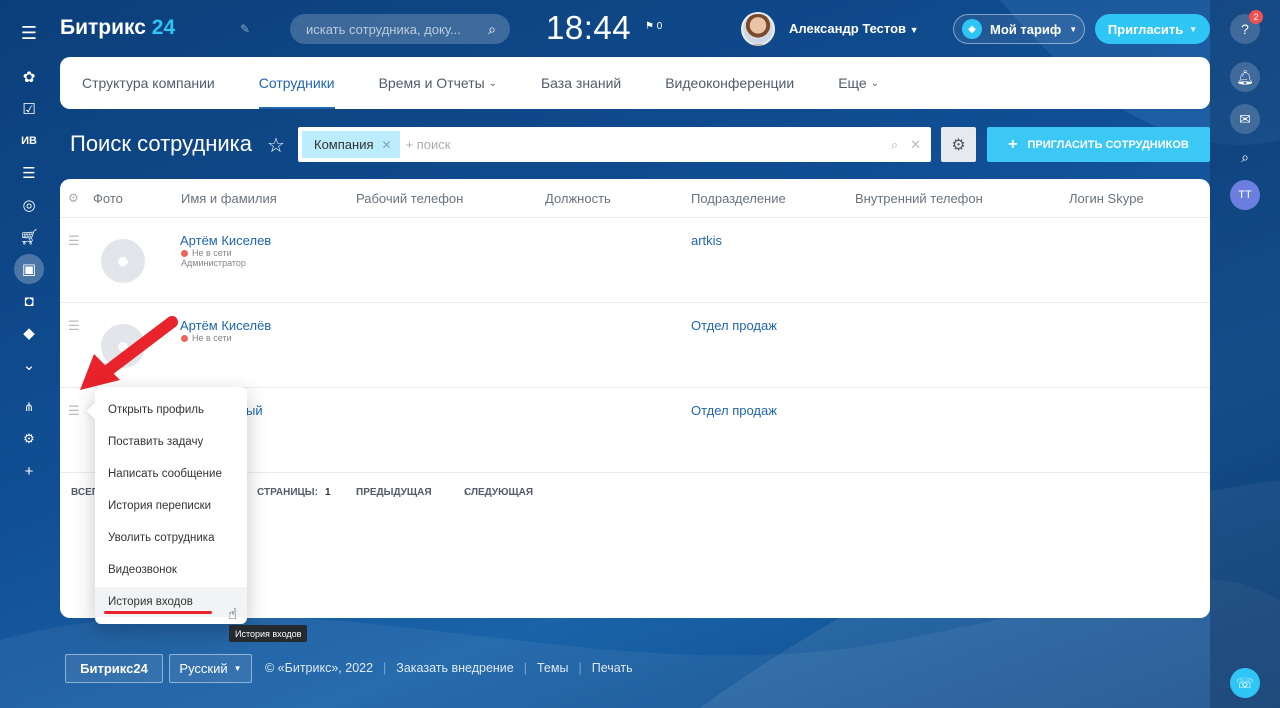 The height and width of the screenshot is (708, 1280). Describe the element at coordinates (29, 301) in the screenshot. I see `robot-icon: ◘` at that location.